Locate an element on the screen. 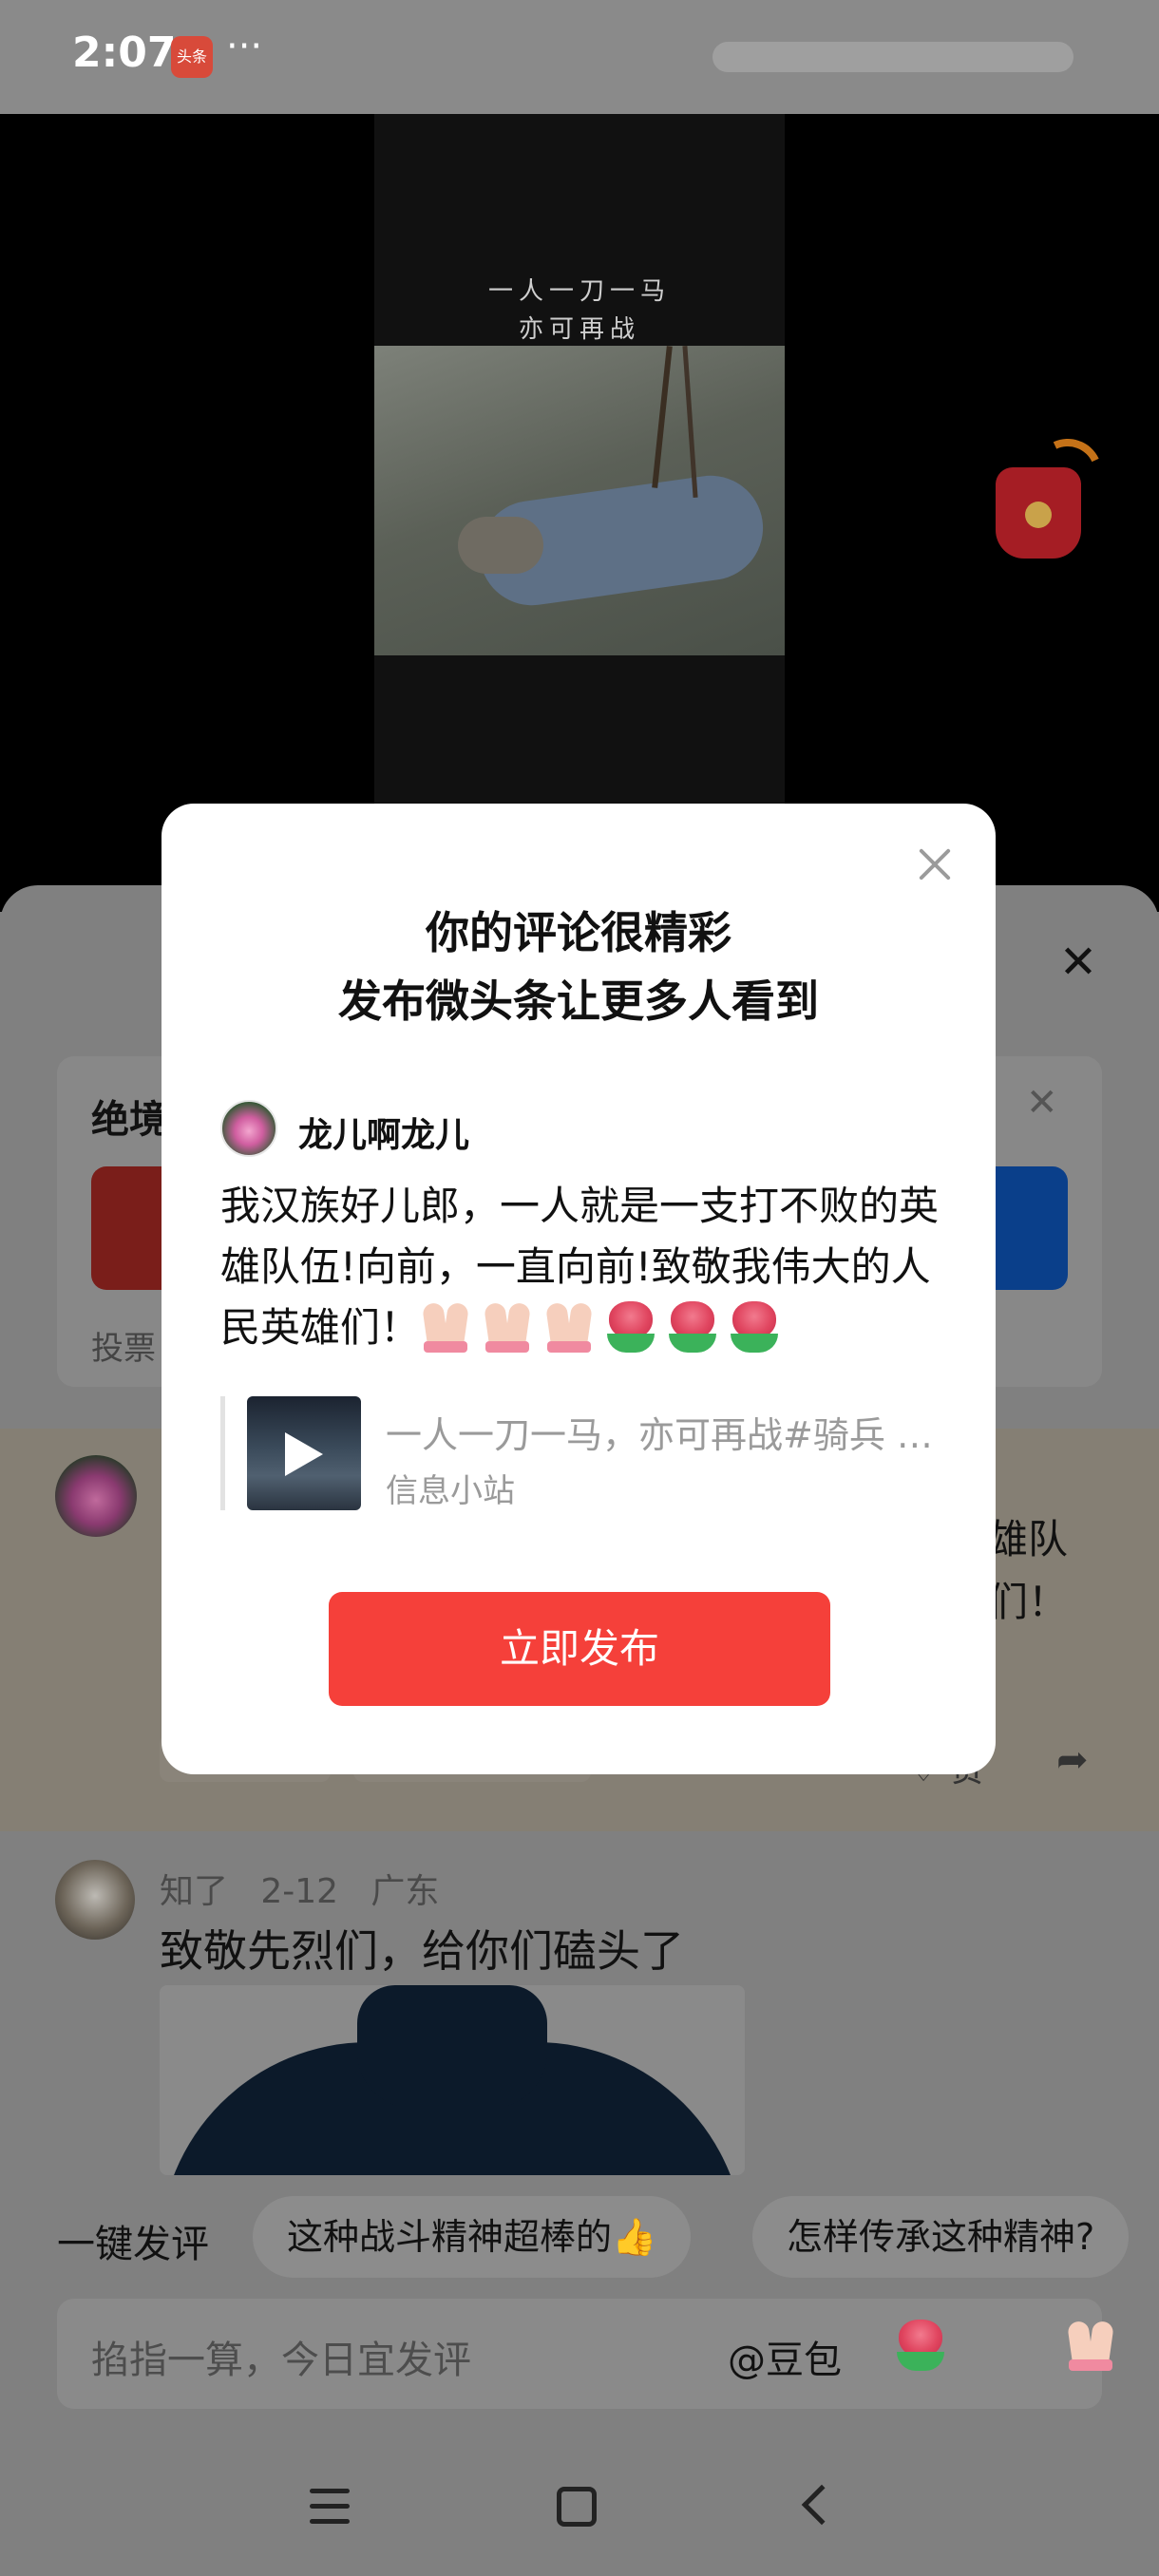  poll-footer: 投票 is located at coordinates (123, 1349).